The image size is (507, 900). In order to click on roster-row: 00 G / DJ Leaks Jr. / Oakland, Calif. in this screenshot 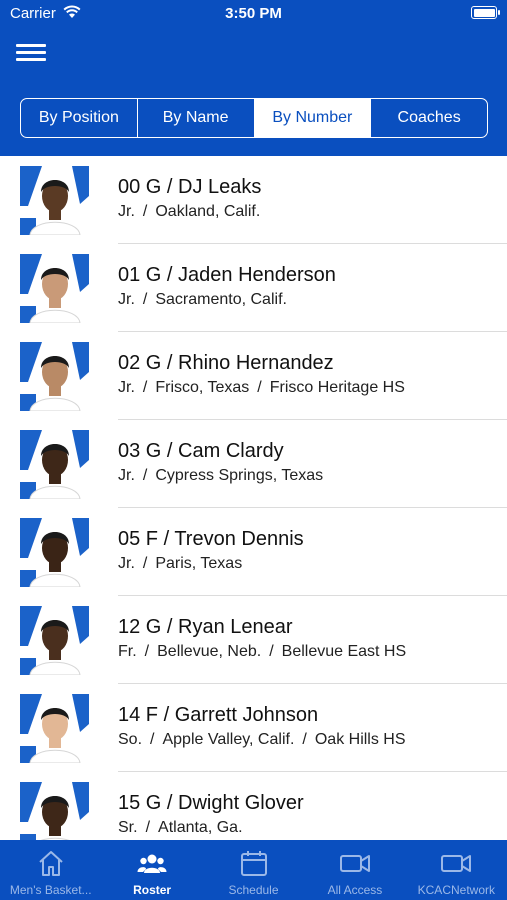, I will do `click(253, 200)`.